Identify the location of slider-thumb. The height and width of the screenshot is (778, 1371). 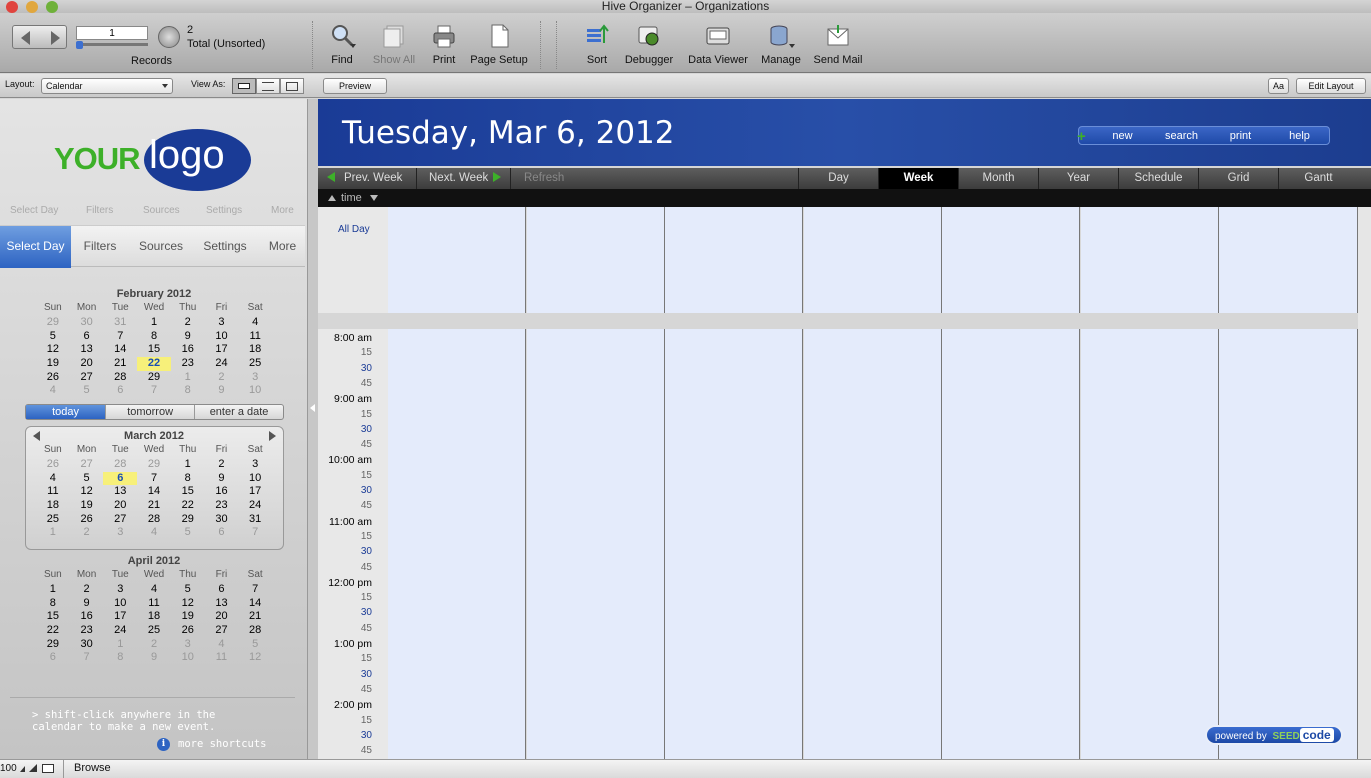
(79, 45).